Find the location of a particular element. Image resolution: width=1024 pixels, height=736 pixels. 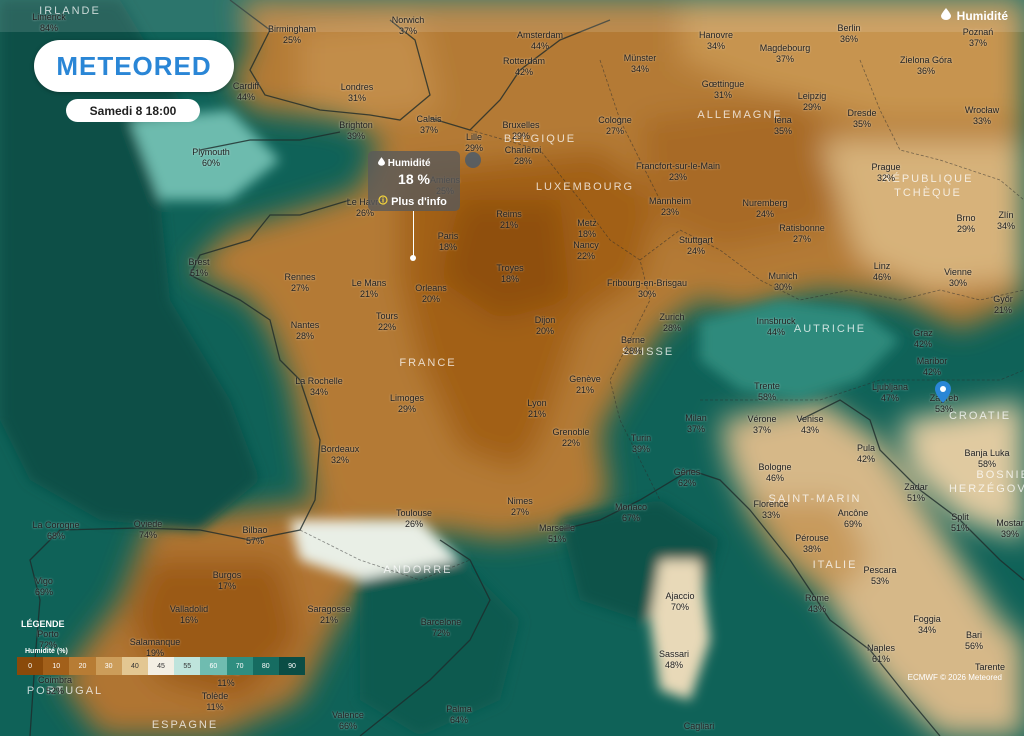

city-marker: Bari 56% is located at coordinates (974, 641).